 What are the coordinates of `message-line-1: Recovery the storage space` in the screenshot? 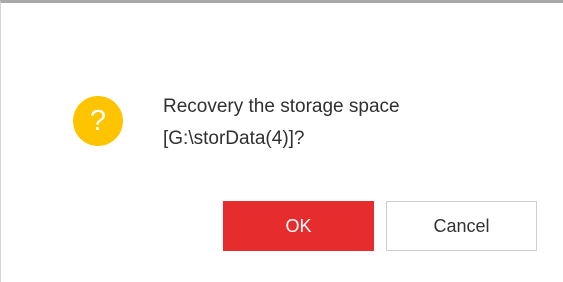 It's located at (281, 106).